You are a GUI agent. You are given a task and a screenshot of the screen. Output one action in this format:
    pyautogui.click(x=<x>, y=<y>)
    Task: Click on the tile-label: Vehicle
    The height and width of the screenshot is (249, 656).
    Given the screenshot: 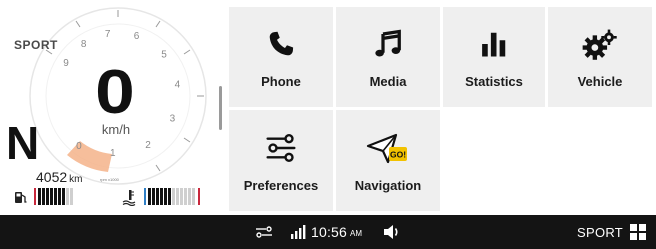 What is the action you would take?
    pyautogui.click(x=600, y=81)
    